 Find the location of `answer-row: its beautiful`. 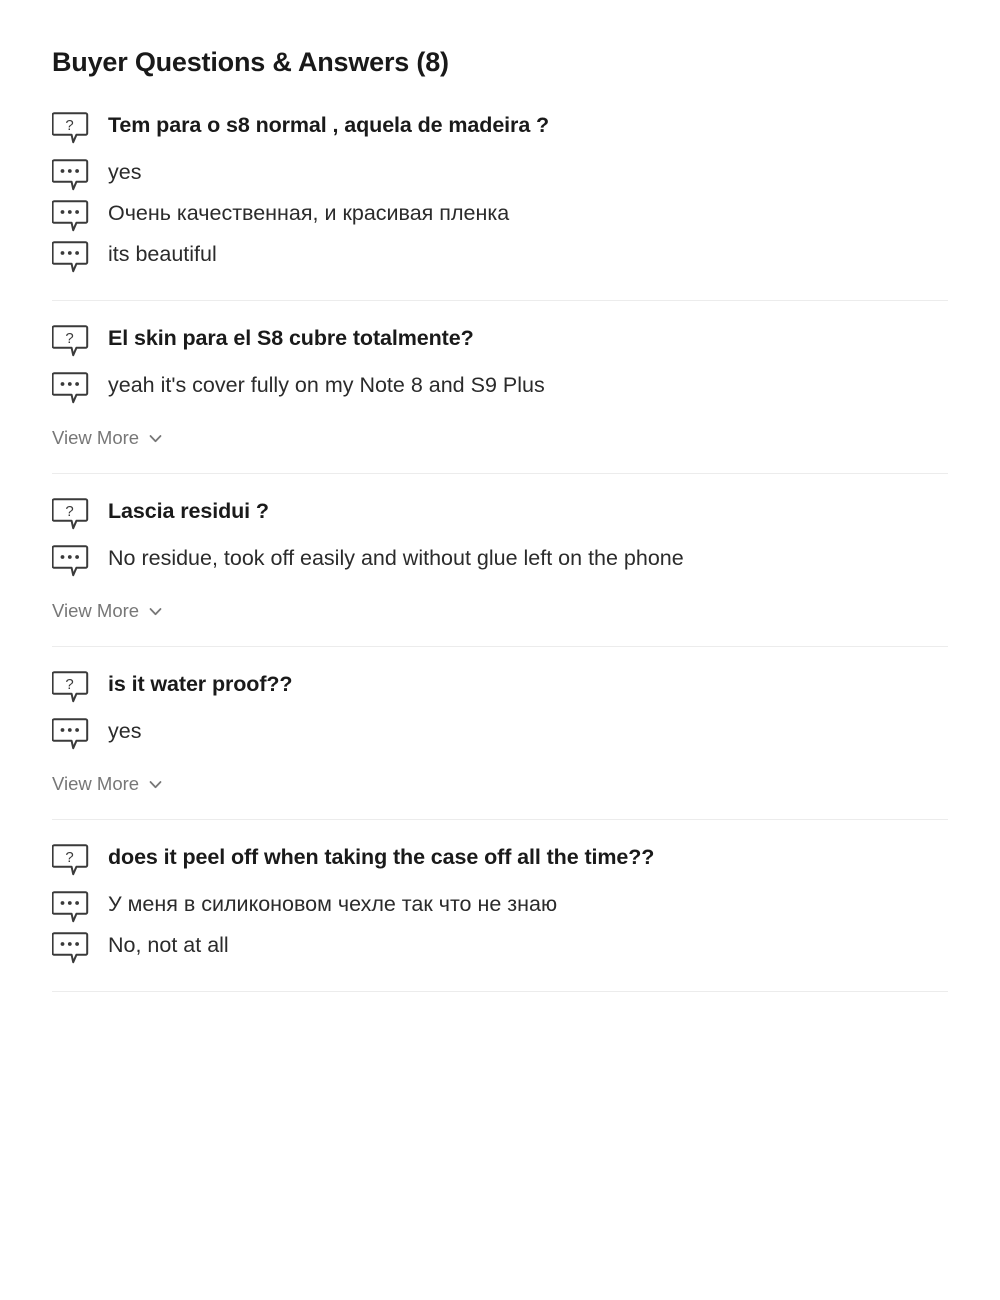

answer-row: its beautiful is located at coordinates (500, 255).